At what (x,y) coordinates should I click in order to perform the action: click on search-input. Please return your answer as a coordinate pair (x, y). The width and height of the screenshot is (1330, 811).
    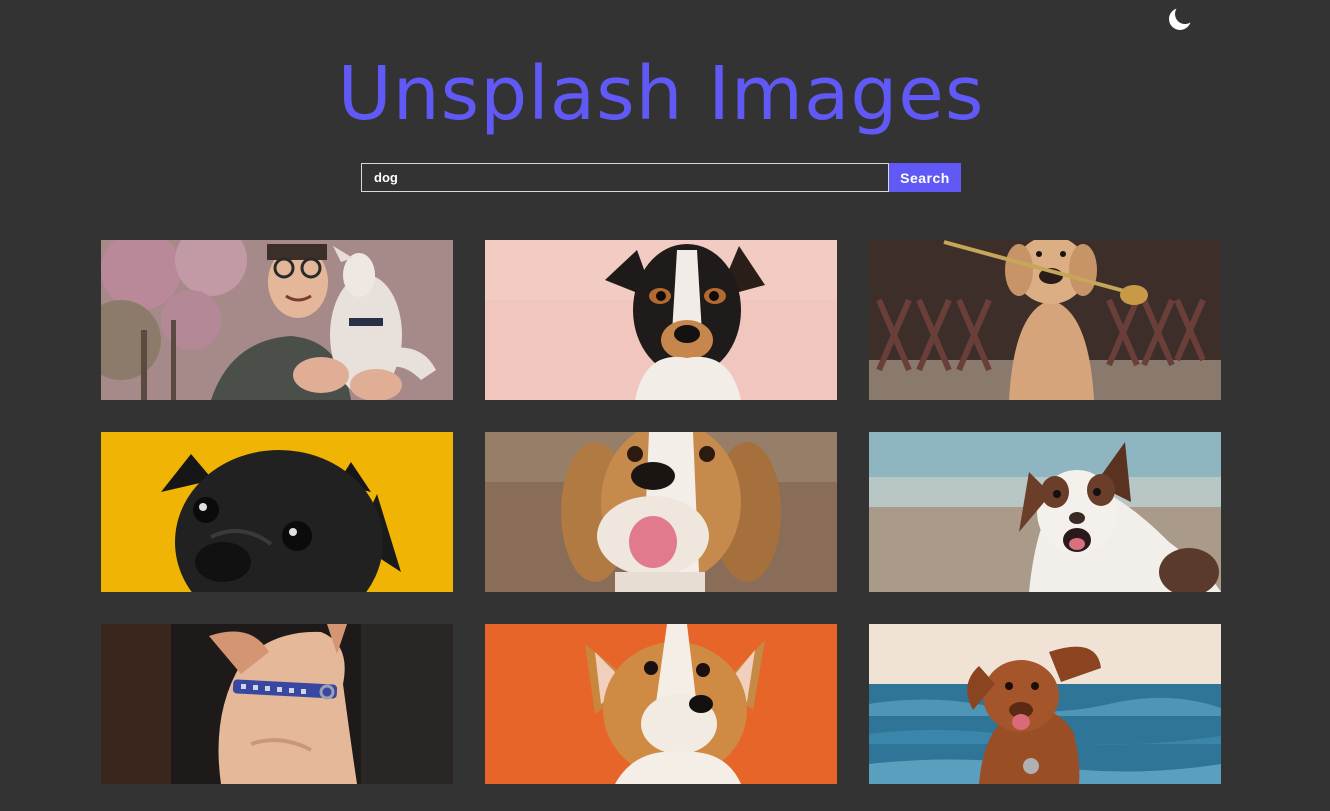
    Looking at the image, I should click on (625, 177).